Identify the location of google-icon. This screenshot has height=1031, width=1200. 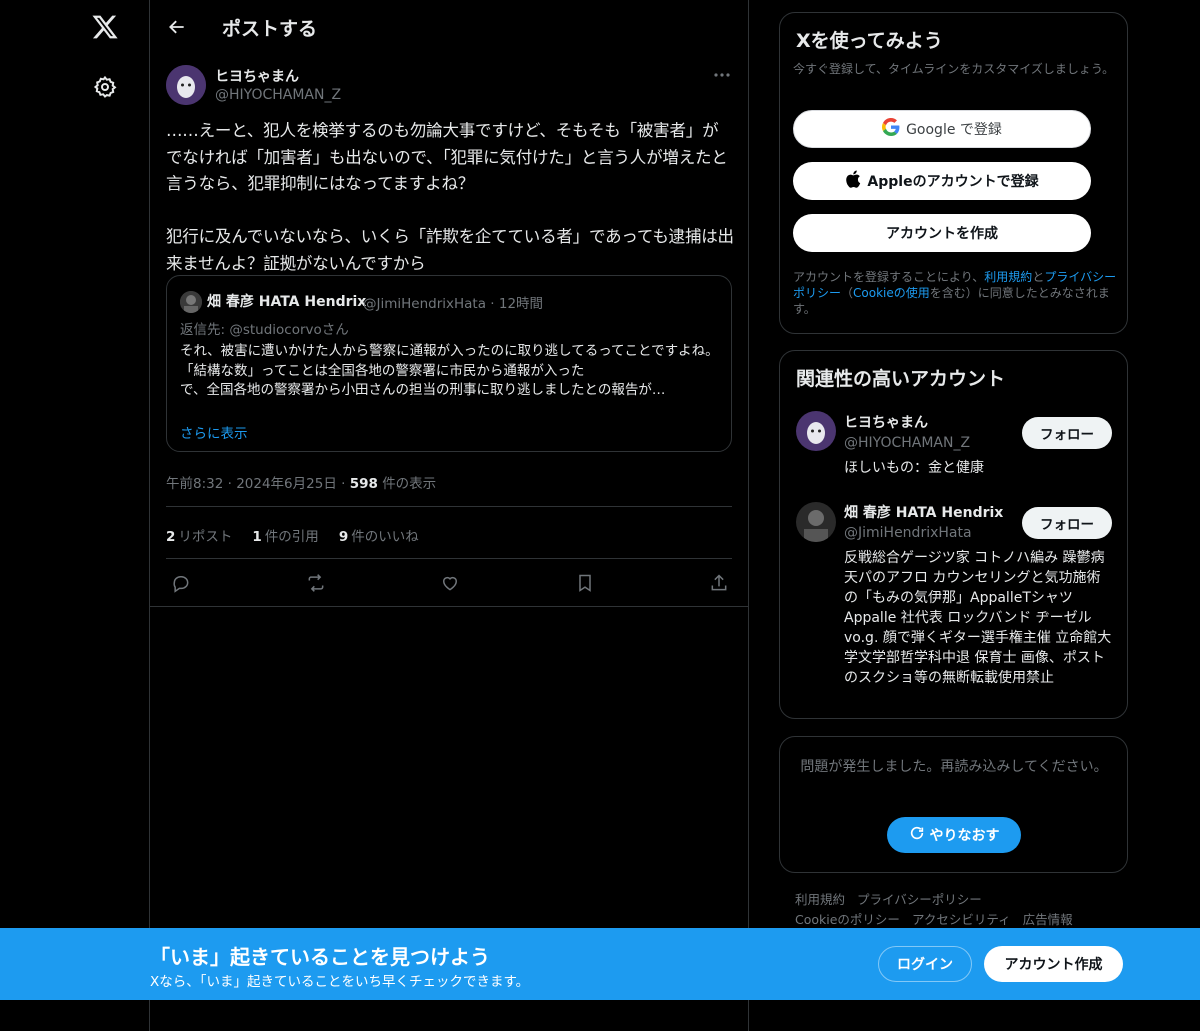
(891, 129).